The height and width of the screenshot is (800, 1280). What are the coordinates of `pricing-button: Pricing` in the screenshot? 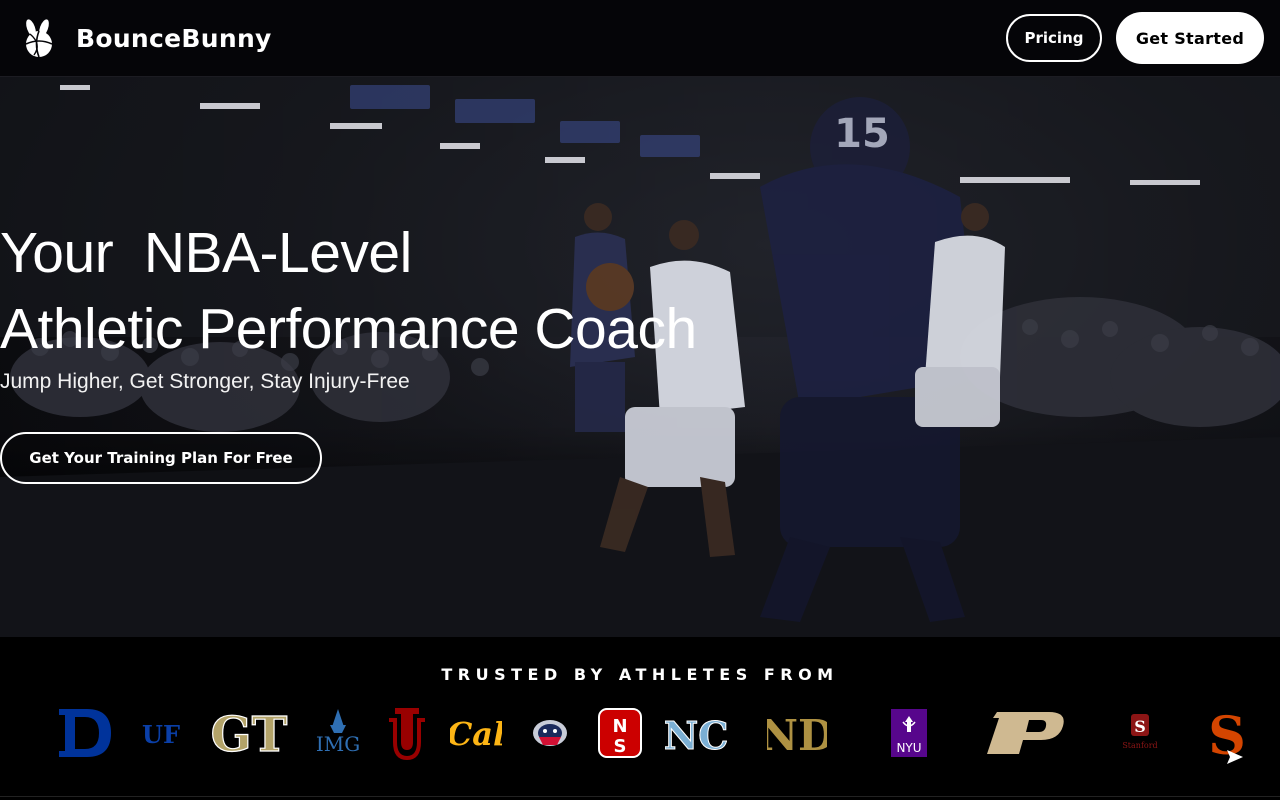 It's located at (1054, 38).